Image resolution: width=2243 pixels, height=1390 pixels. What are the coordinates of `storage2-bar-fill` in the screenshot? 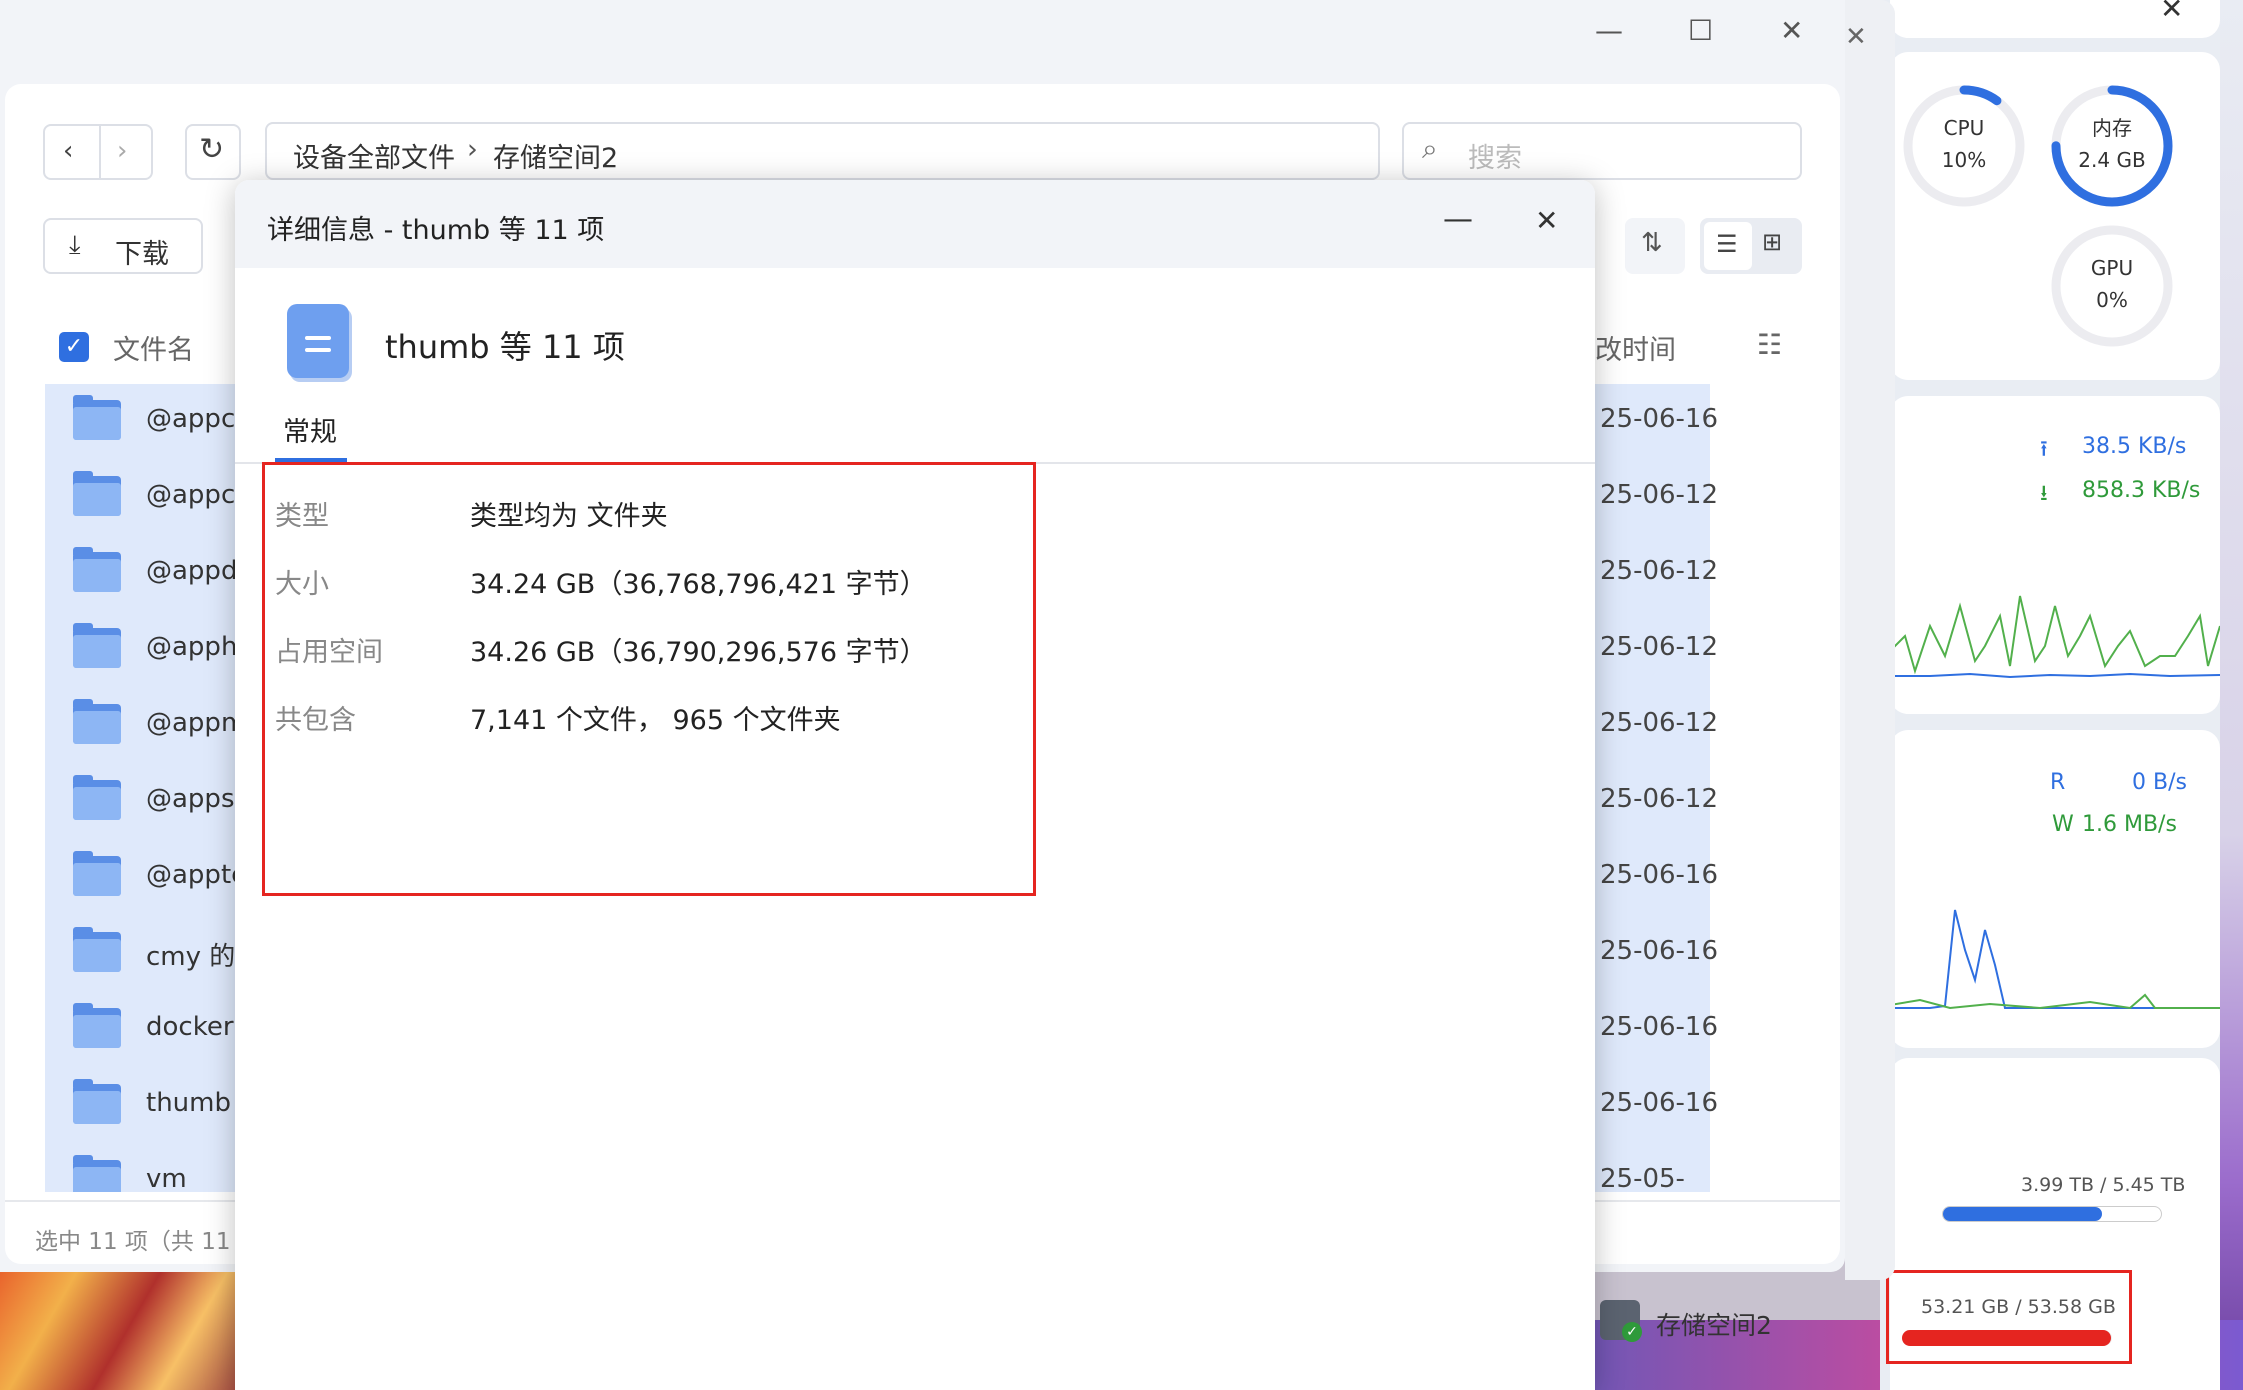 It's located at (2006, 1338).